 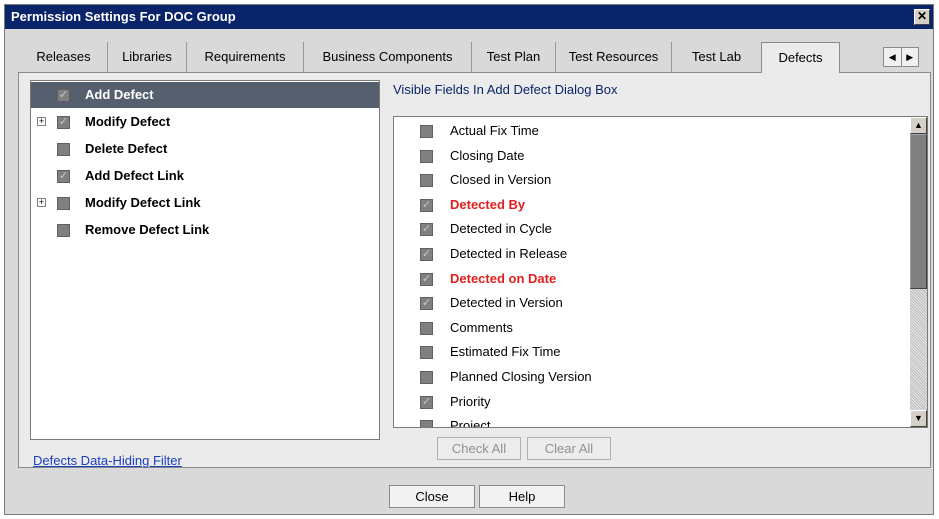 What do you see at coordinates (501, 180) in the screenshot?
I see `field-label: Closed in Version` at bounding box center [501, 180].